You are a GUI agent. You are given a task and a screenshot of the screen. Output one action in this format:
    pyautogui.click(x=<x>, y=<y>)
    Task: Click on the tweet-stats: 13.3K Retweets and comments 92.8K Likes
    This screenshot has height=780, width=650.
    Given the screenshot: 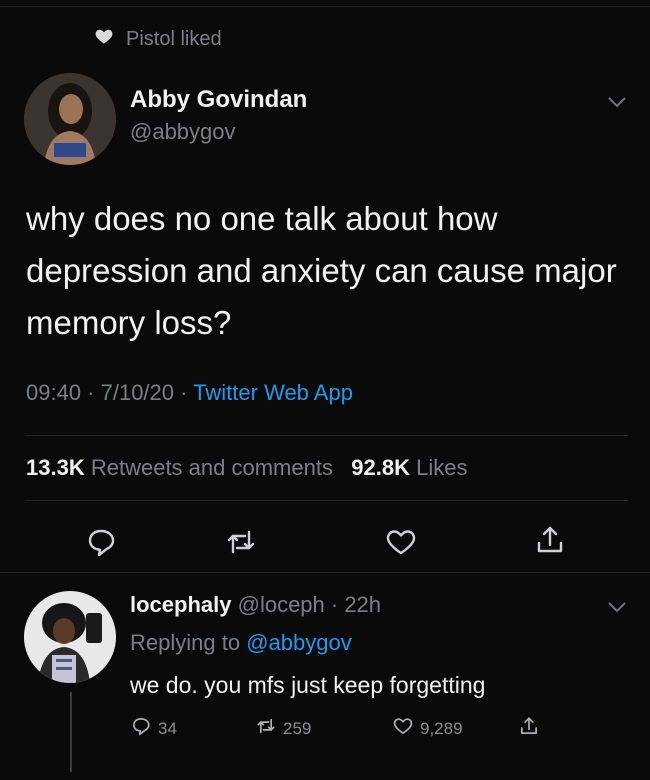 What is the action you would take?
    pyautogui.click(x=247, y=468)
    